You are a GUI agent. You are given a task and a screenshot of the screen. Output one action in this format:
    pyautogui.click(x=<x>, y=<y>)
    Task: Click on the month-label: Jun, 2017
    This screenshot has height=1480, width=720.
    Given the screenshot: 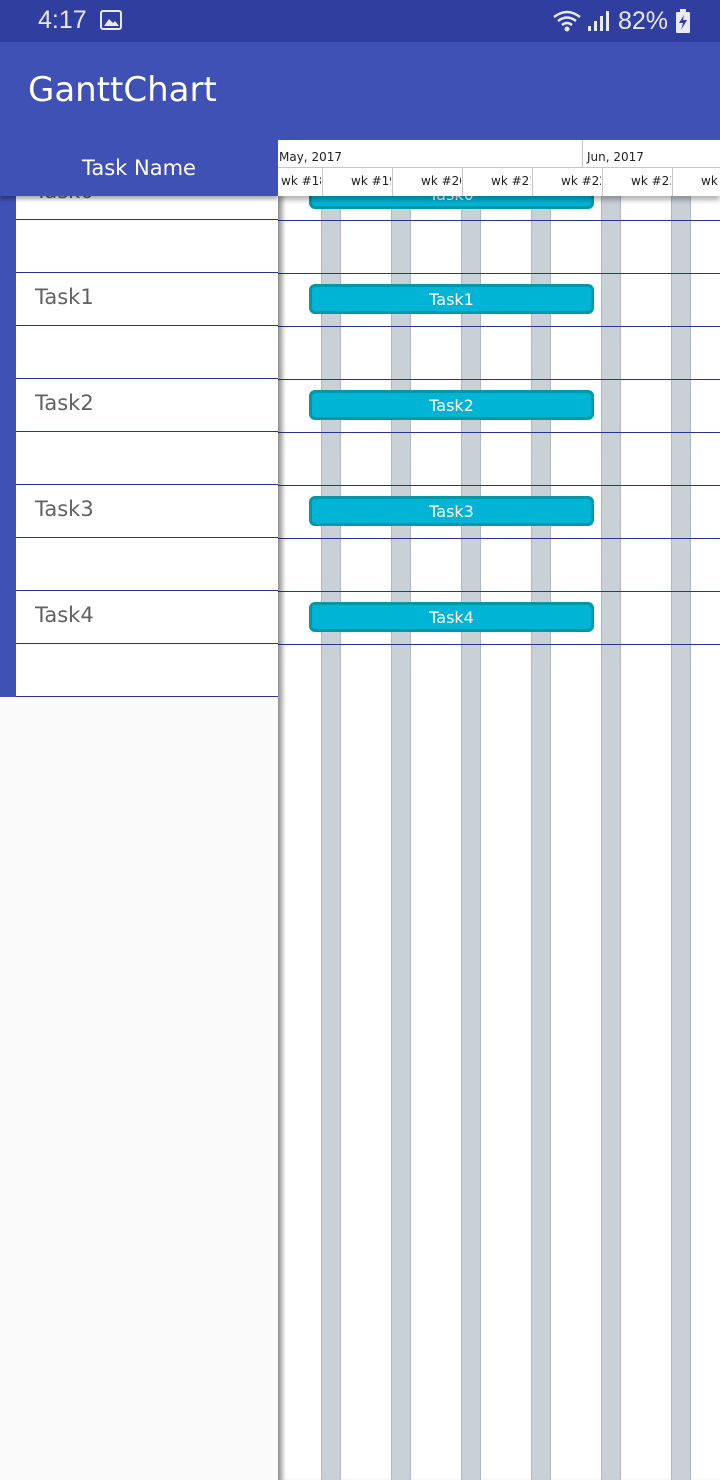 What is the action you would take?
    pyautogui.click(x=615, y=157)
    